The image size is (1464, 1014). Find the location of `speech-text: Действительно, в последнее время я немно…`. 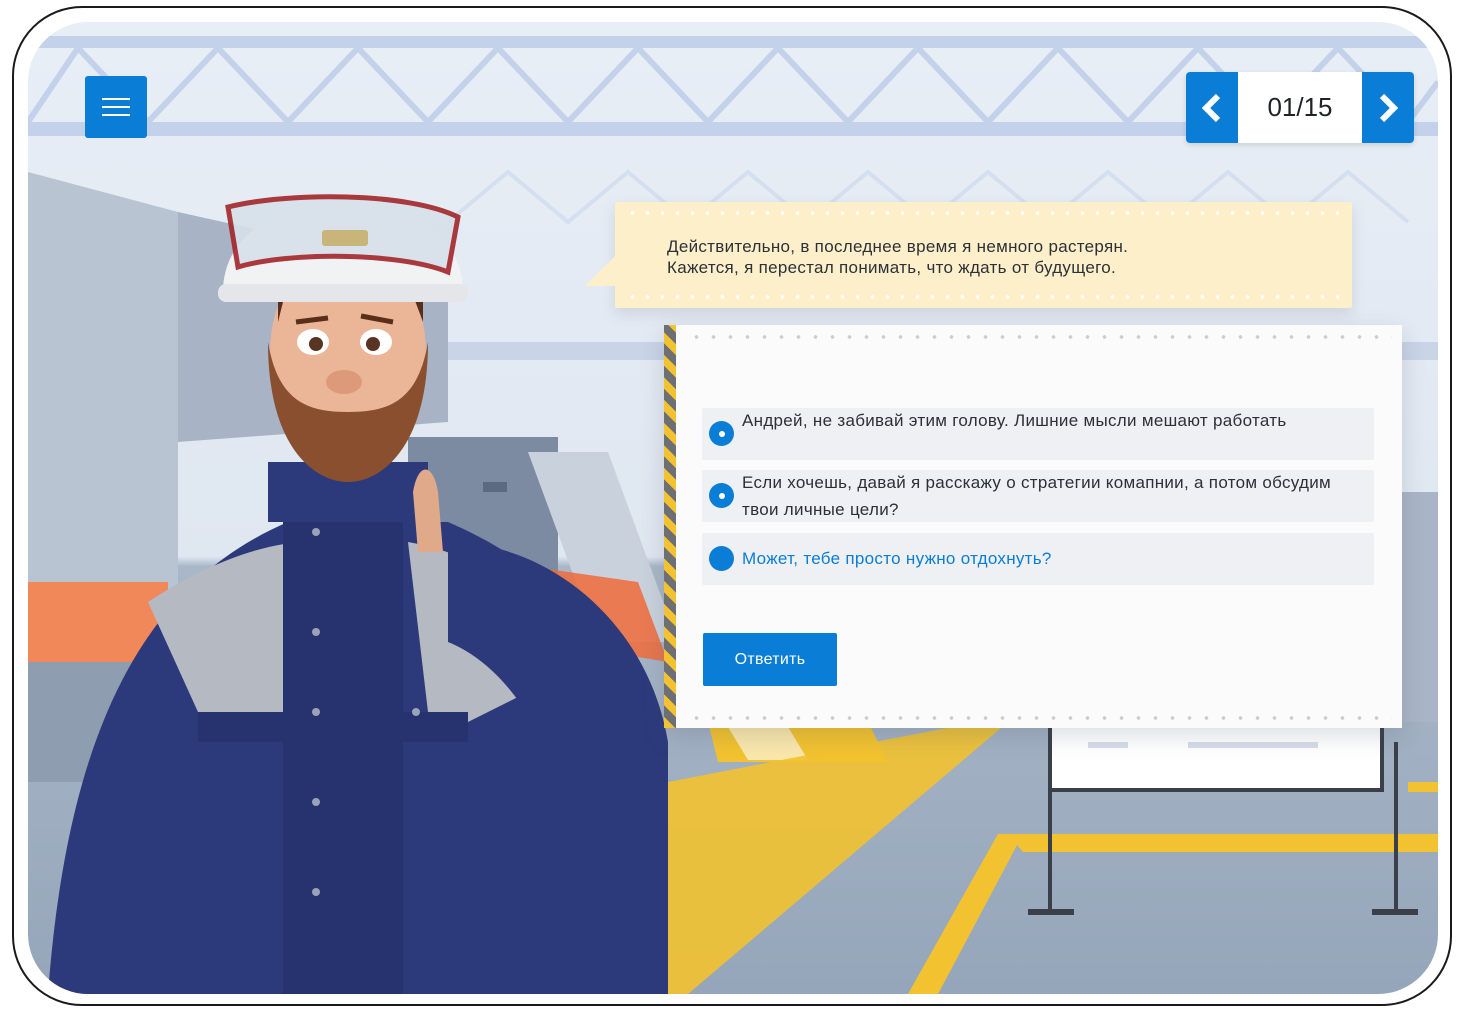

speech-text: Действительно, в последнее время я немно… is located at coordinates (989, 257).